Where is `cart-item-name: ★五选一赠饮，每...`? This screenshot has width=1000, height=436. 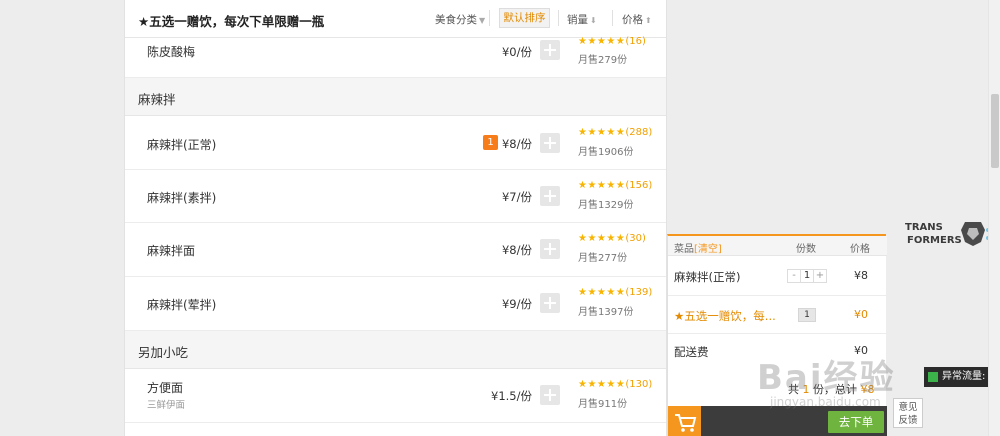
cart-item-name: ★五选一赠饮，每... is located at coordinates (725, 316).